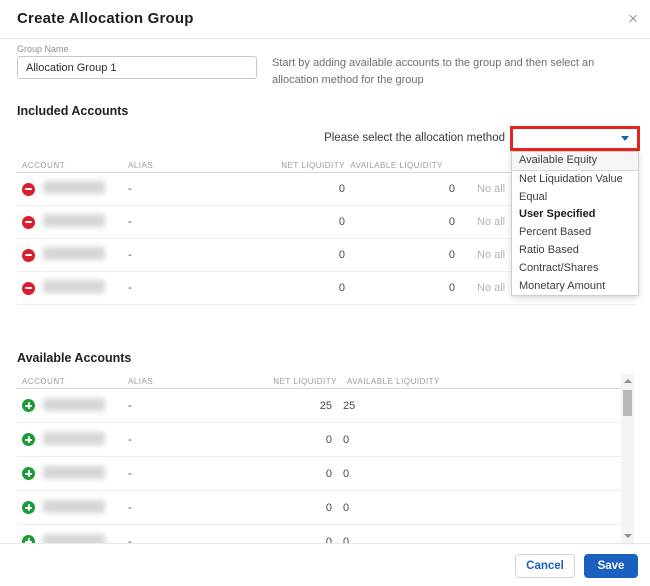 Image resolution: width=650 pixels, height=586 pixels. What do you see at coordinates (325, 405) in the screenshot?
I see `cell-net-liquidity: 25` at bounding box center [325, 405].